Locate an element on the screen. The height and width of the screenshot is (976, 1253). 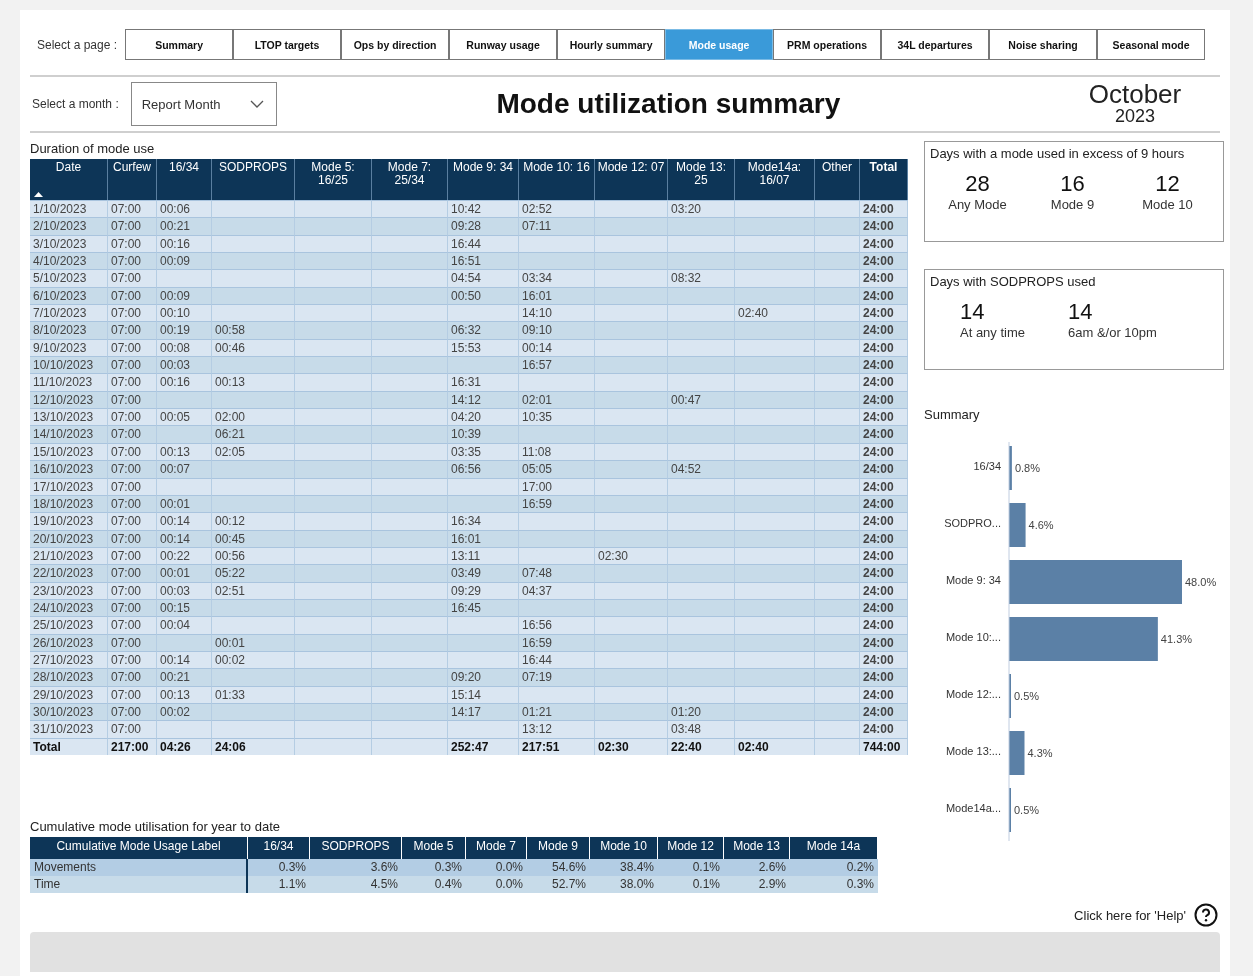
page-title: Mode utilization summary is located at coordinates (668, 104).